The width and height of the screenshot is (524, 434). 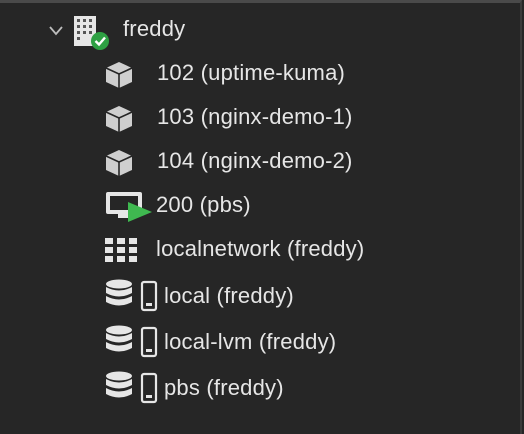 I want to click on tree-item-label: localnetwork (freddy), so click(x=260, y=248).